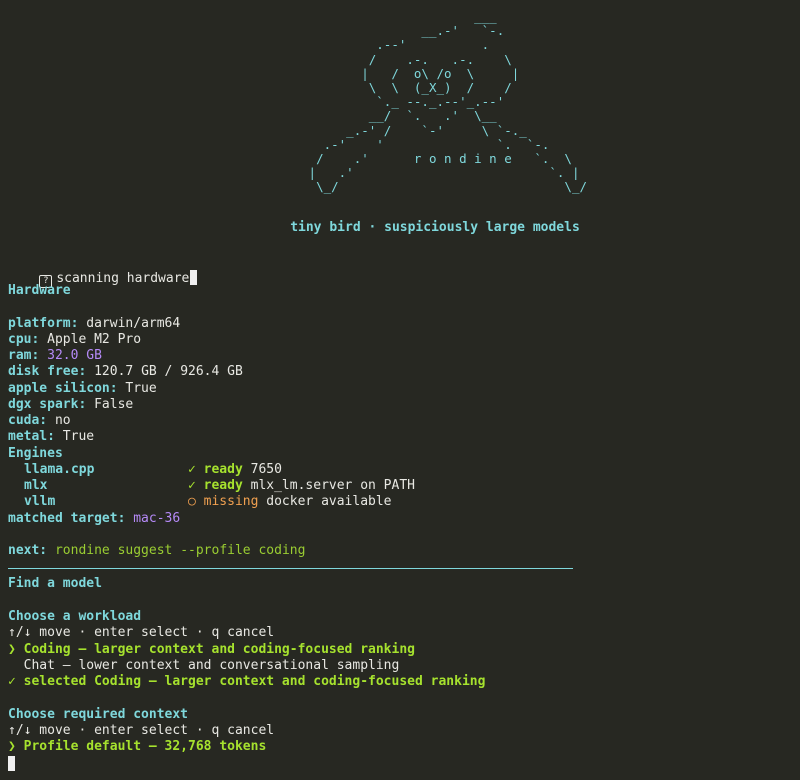 The height and width of the screenshot is (780, 800). Describe the element at coordinates (137, 747) in the screenshot. I see `context-option-default: ❯ Profile default — 32,768 tokens` at that location.